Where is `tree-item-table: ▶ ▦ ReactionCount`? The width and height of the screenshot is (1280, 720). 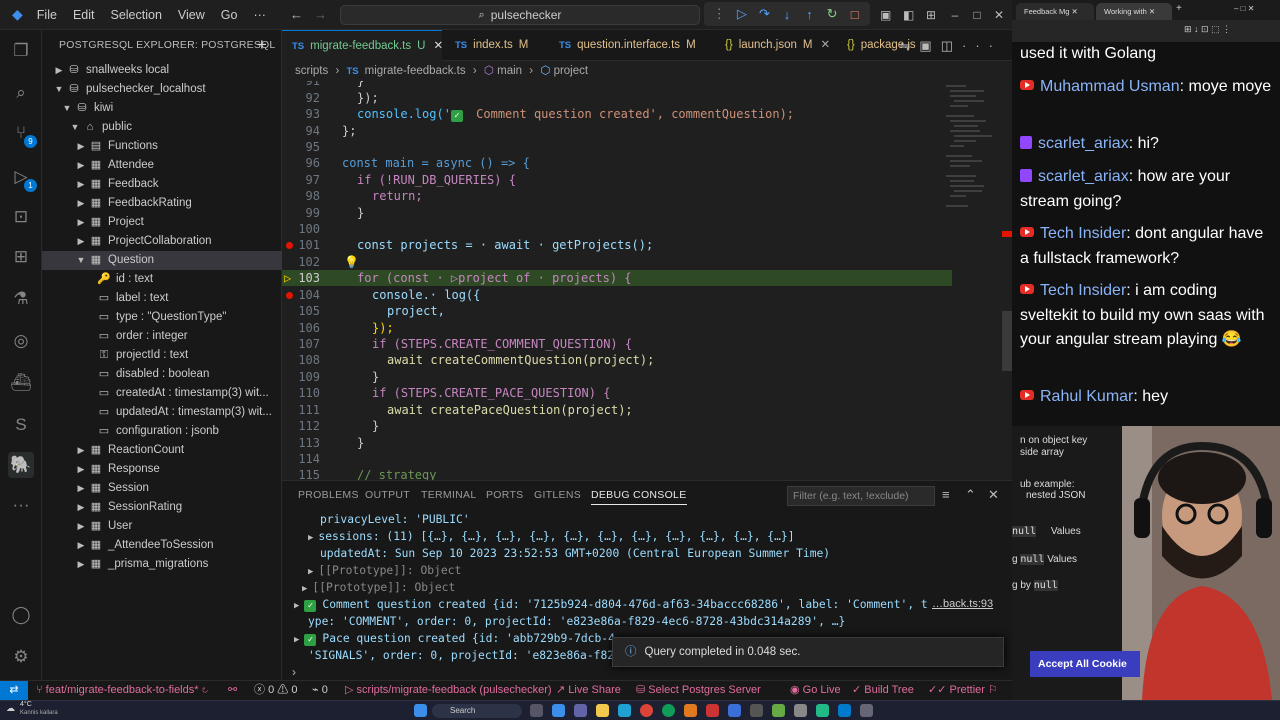 tree-item-table: ▶ ▦ ReactionCount is located at coordinates (162, 450).